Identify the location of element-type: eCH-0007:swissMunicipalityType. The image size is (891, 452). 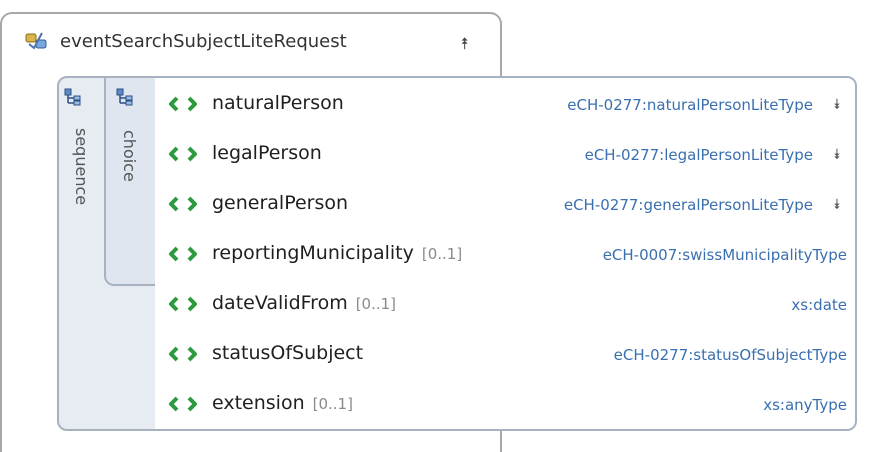
(725, 255).